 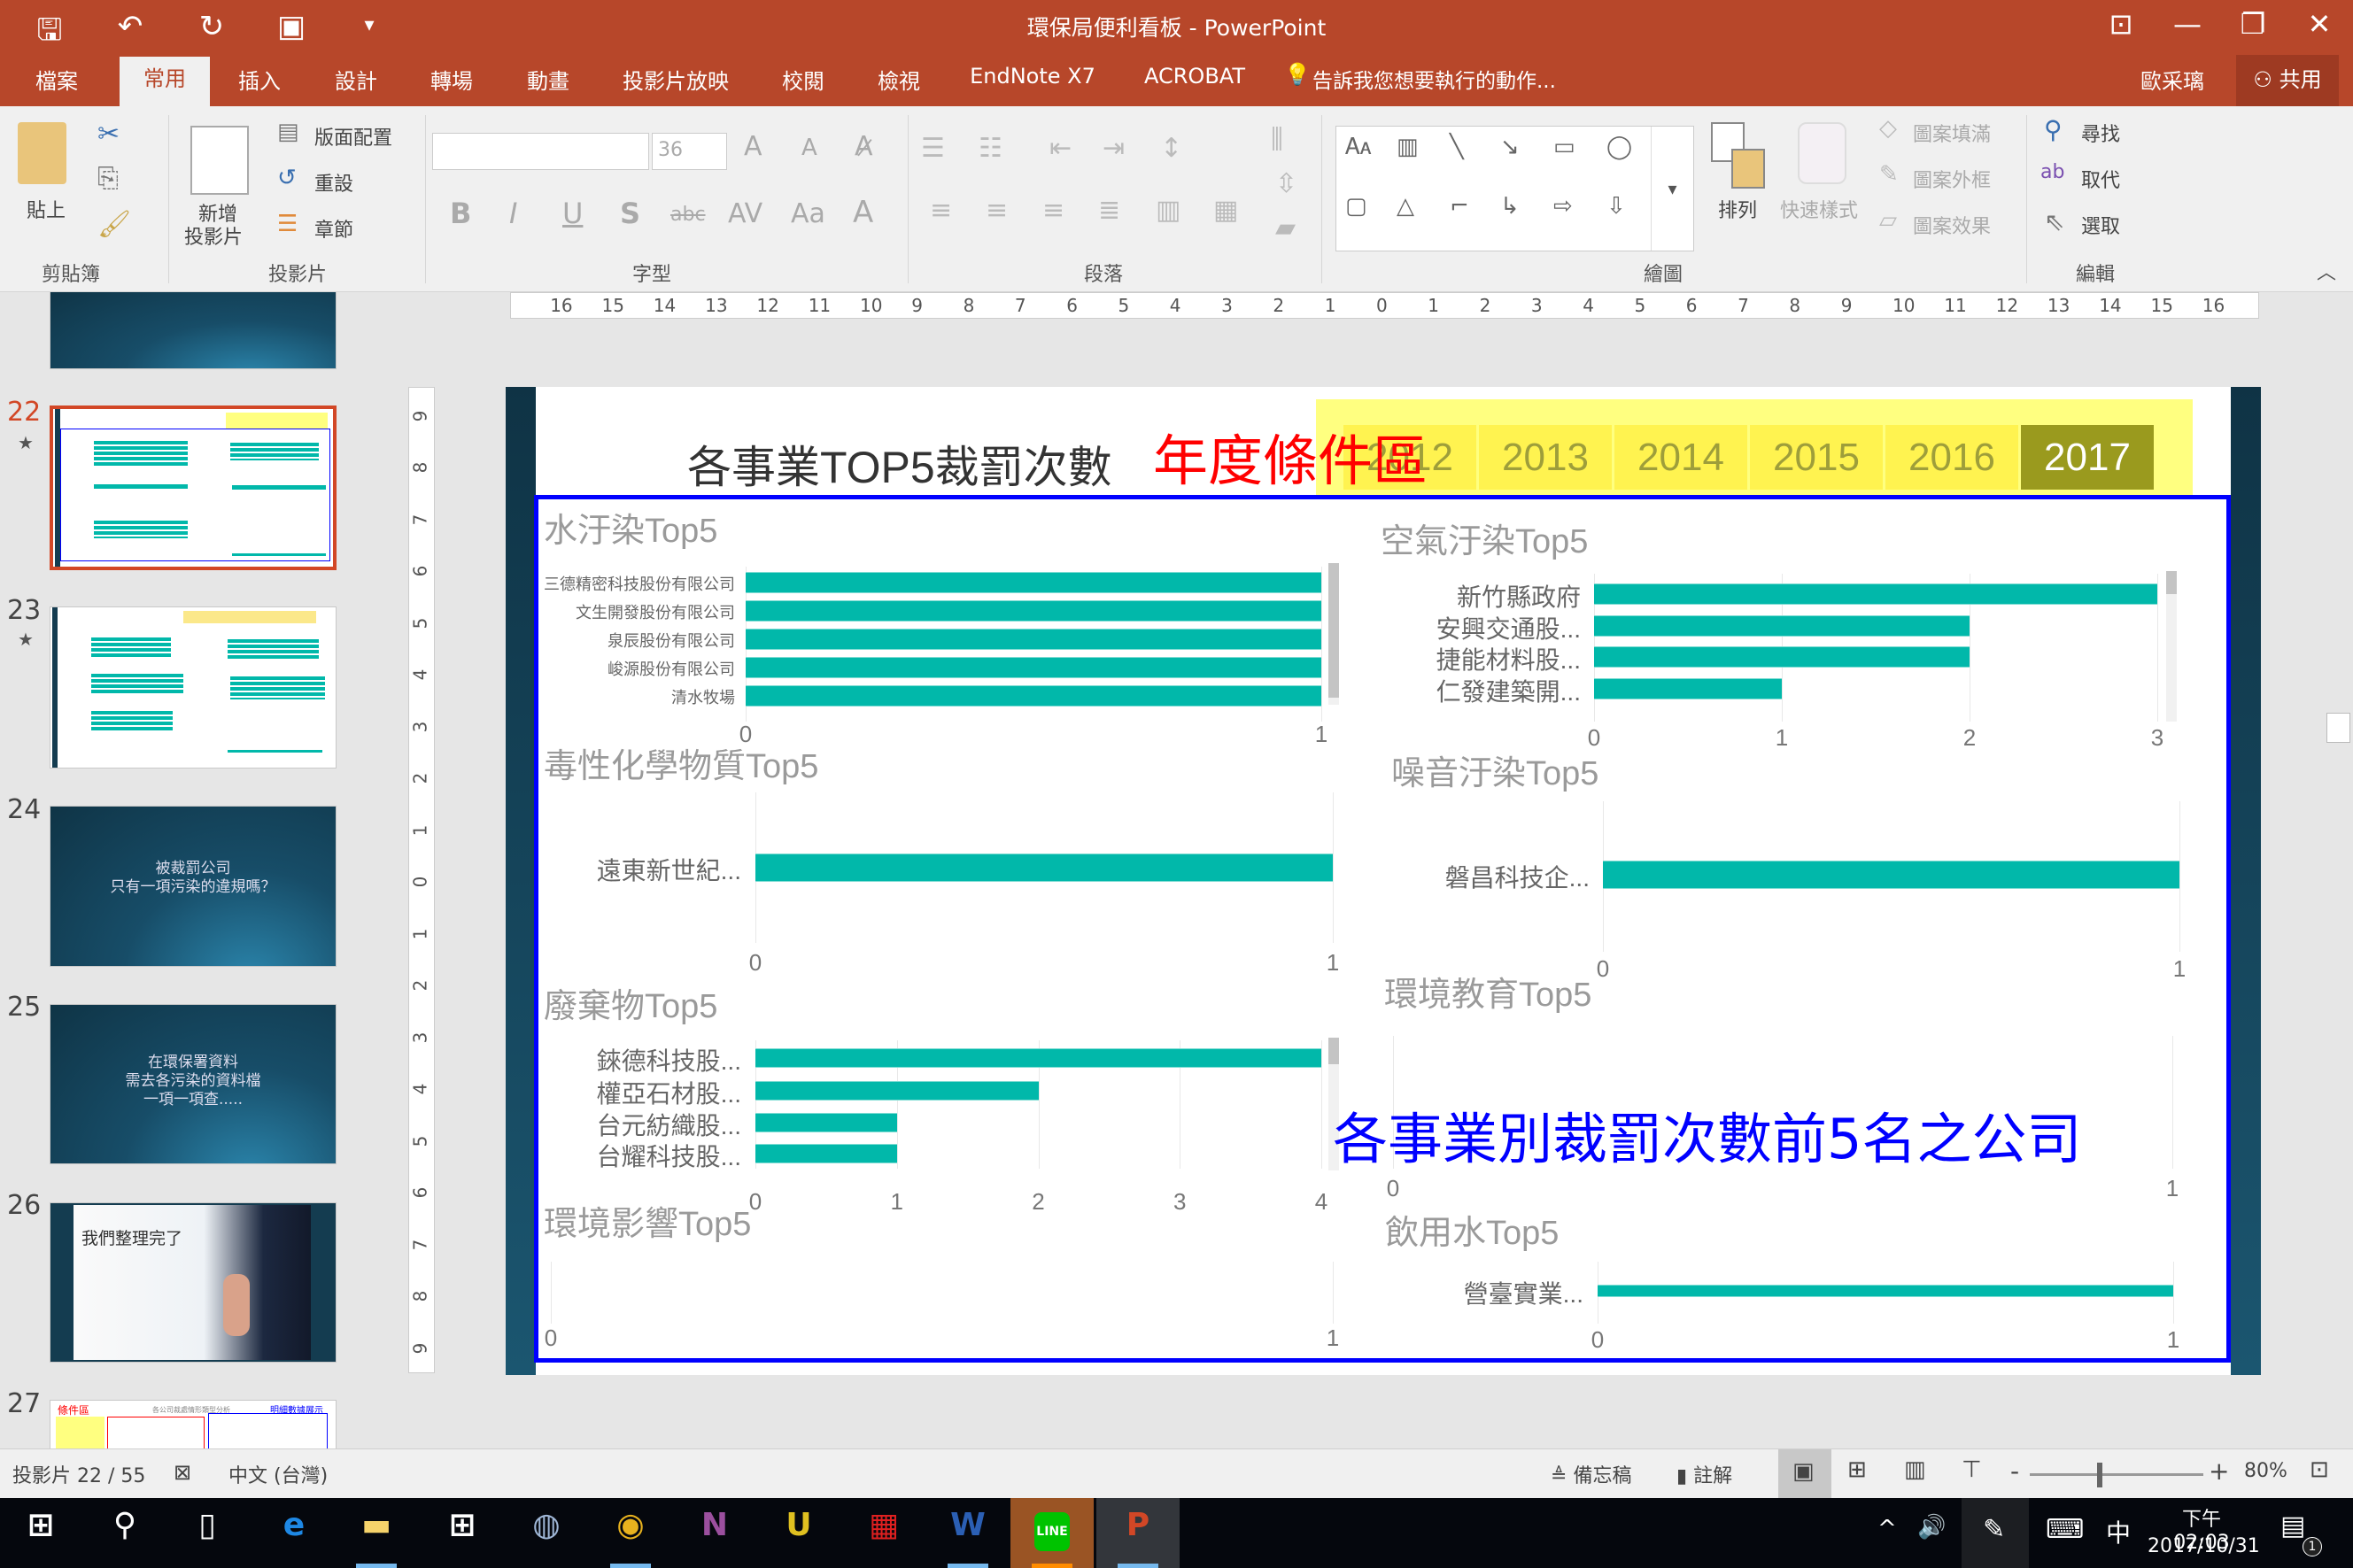 I want to click on line-spacing-icon: ↕, so click(x=1171, y=148).